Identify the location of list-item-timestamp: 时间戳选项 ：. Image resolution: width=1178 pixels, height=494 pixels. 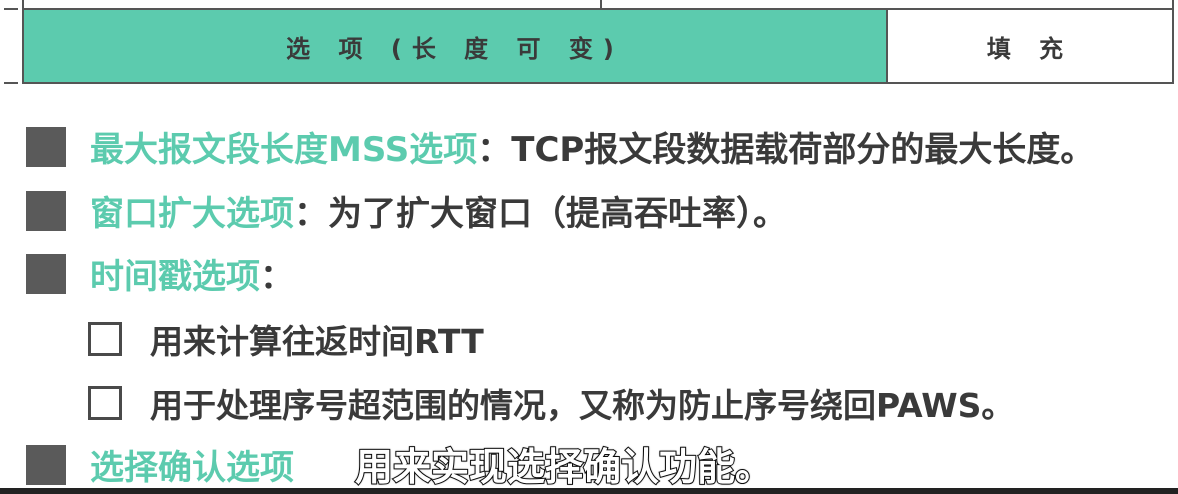
(160, 273).